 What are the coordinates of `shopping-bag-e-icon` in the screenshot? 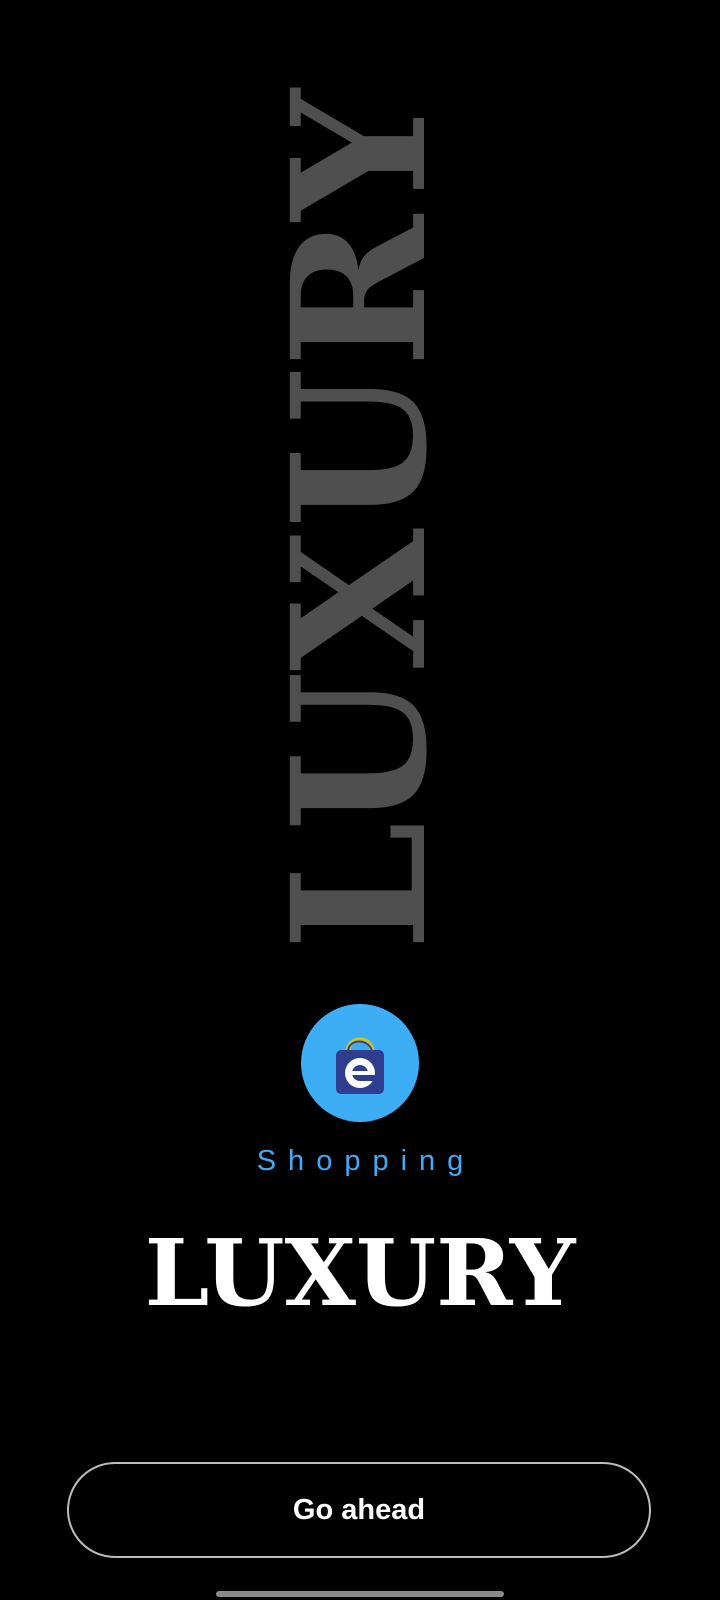 It's located at (360, 1065).